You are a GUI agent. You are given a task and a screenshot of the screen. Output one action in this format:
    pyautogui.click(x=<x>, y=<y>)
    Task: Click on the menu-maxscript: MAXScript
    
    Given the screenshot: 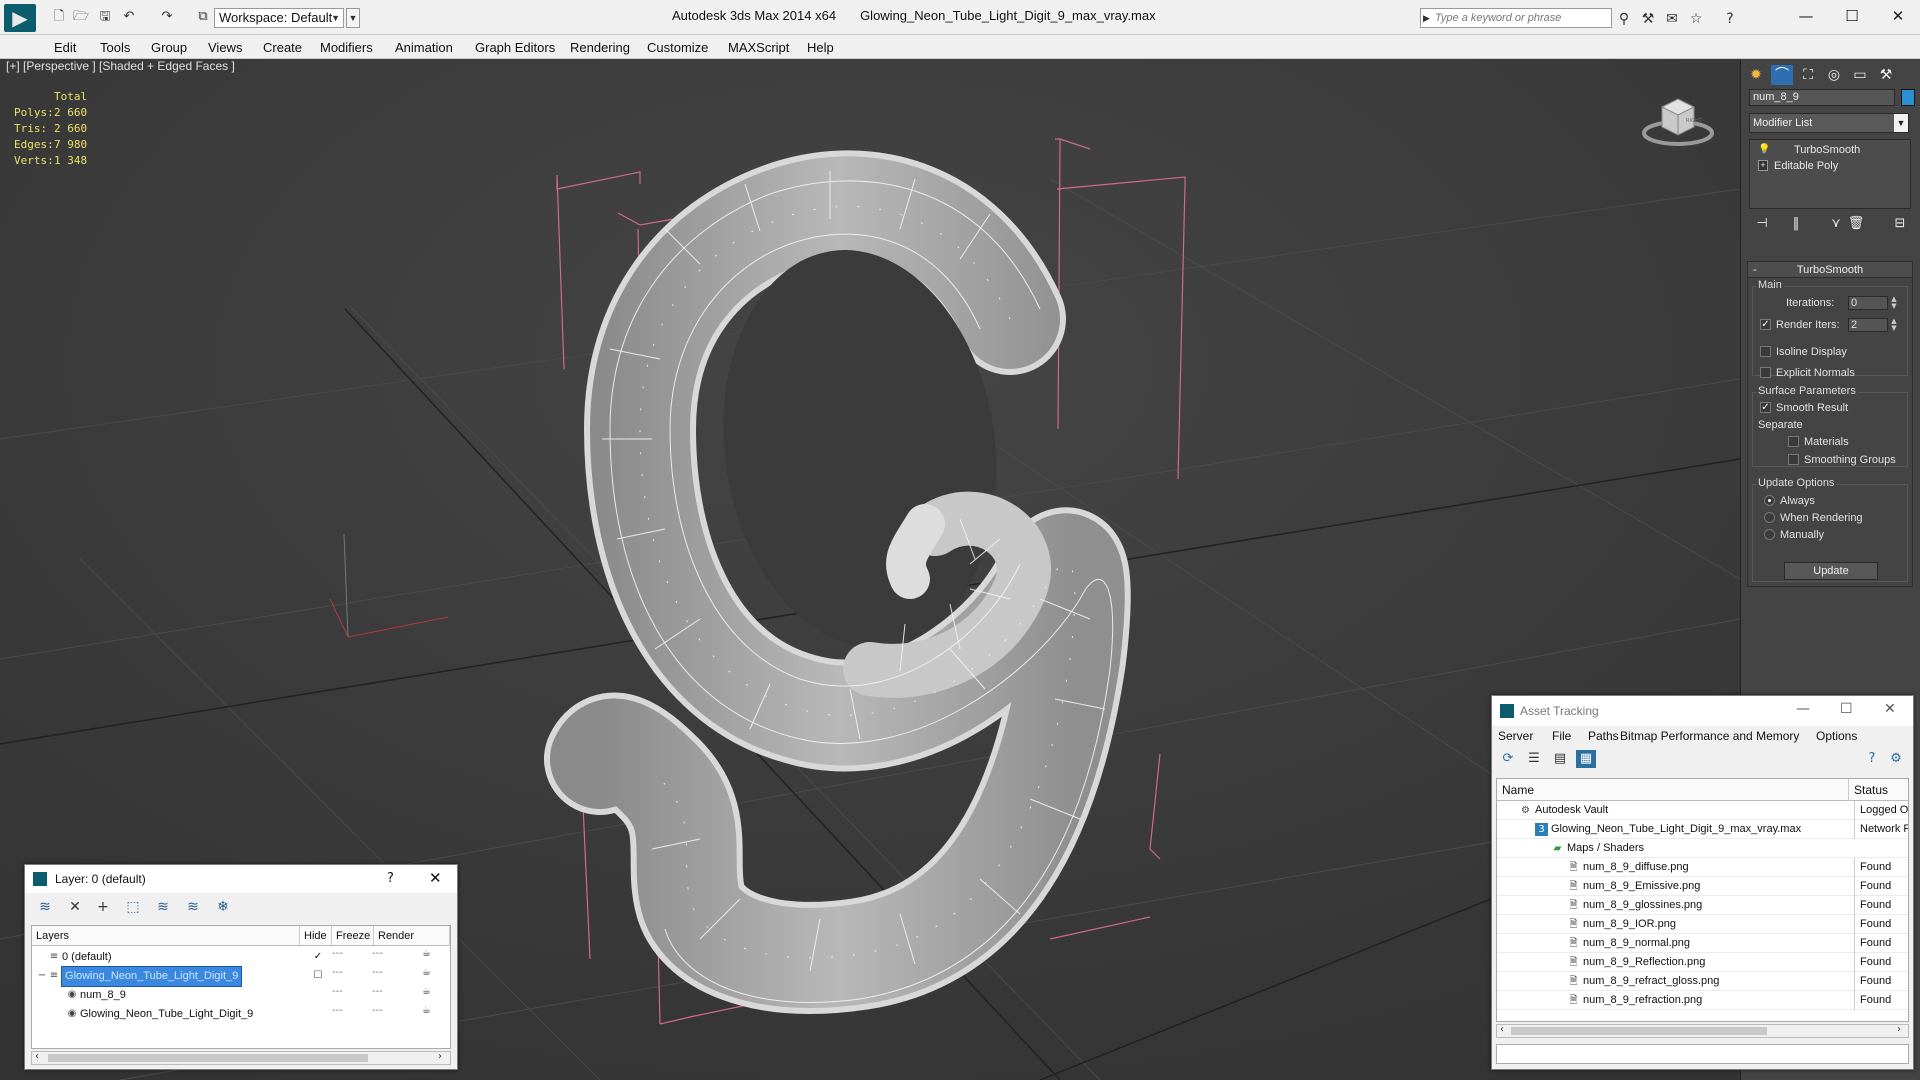 What is the action you would take?
    pyautogui.click(x=758, y=47)
    